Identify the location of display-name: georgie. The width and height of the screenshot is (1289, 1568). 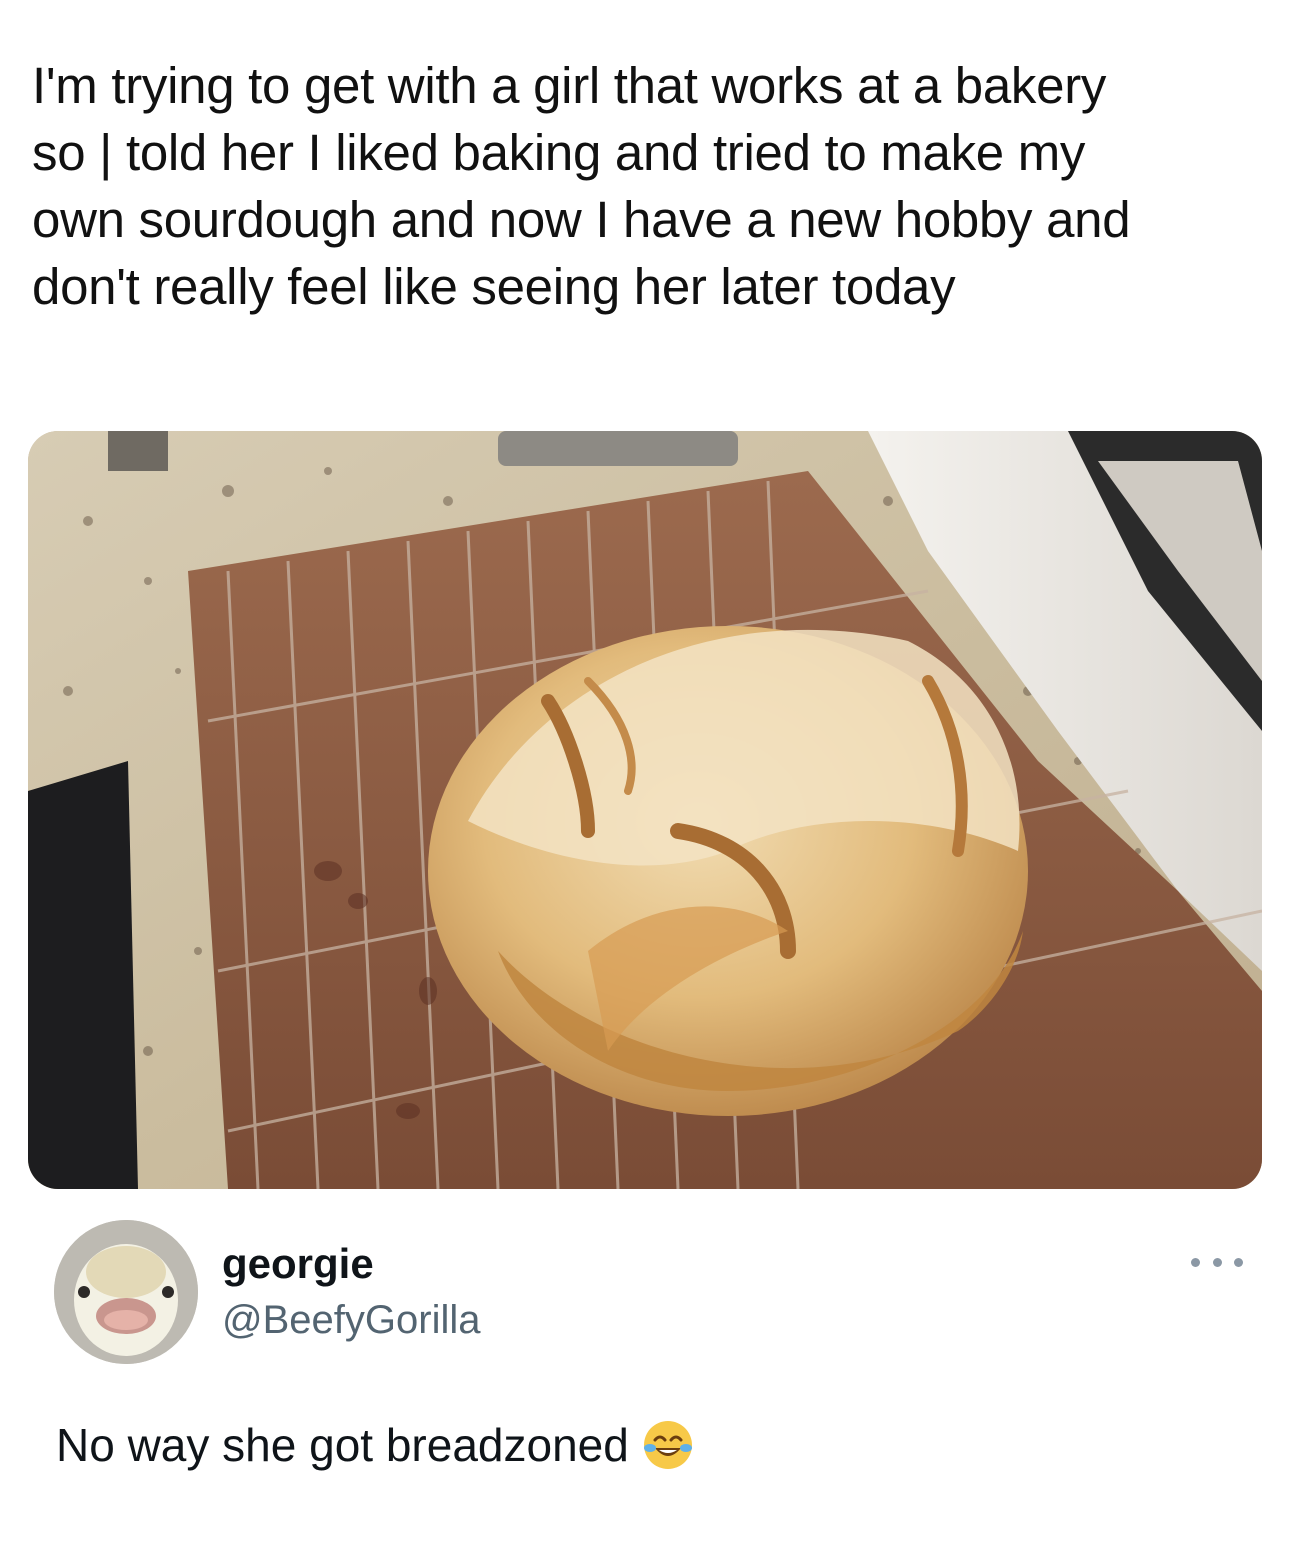
(298, 1264).